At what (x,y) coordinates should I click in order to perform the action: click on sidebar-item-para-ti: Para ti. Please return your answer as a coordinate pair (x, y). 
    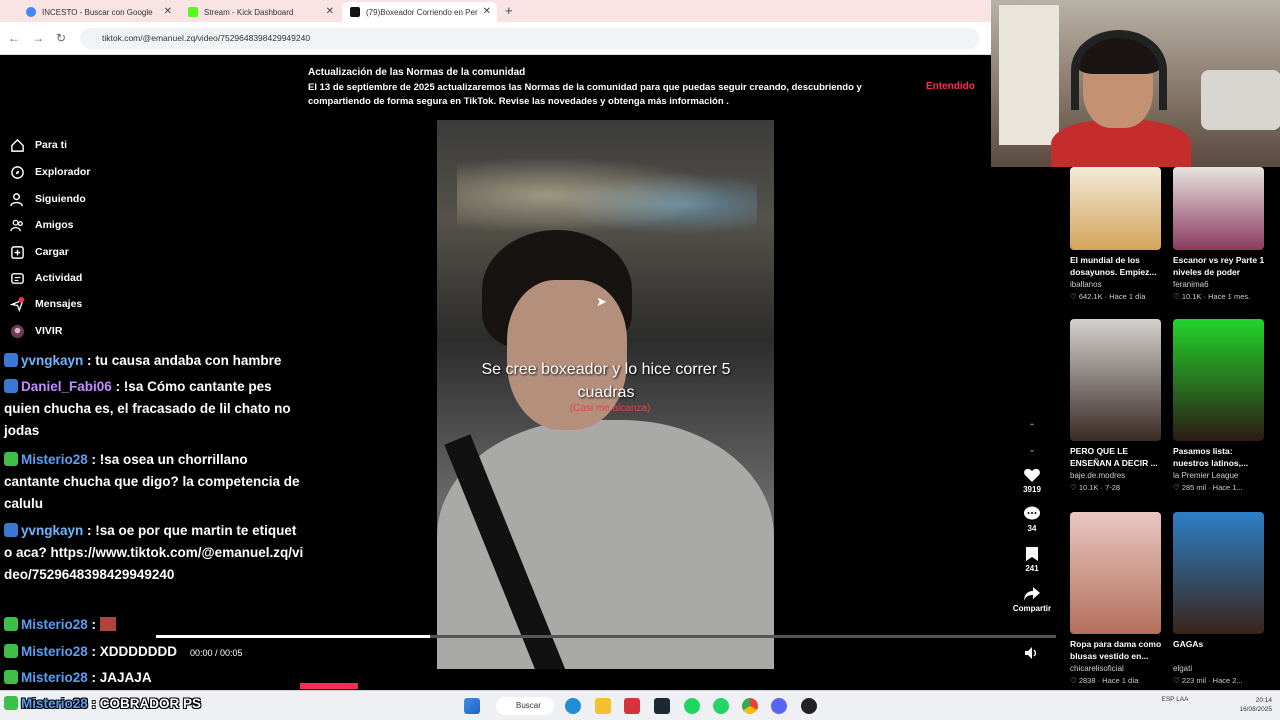
    Looking at the image, I should click on (38, 145).